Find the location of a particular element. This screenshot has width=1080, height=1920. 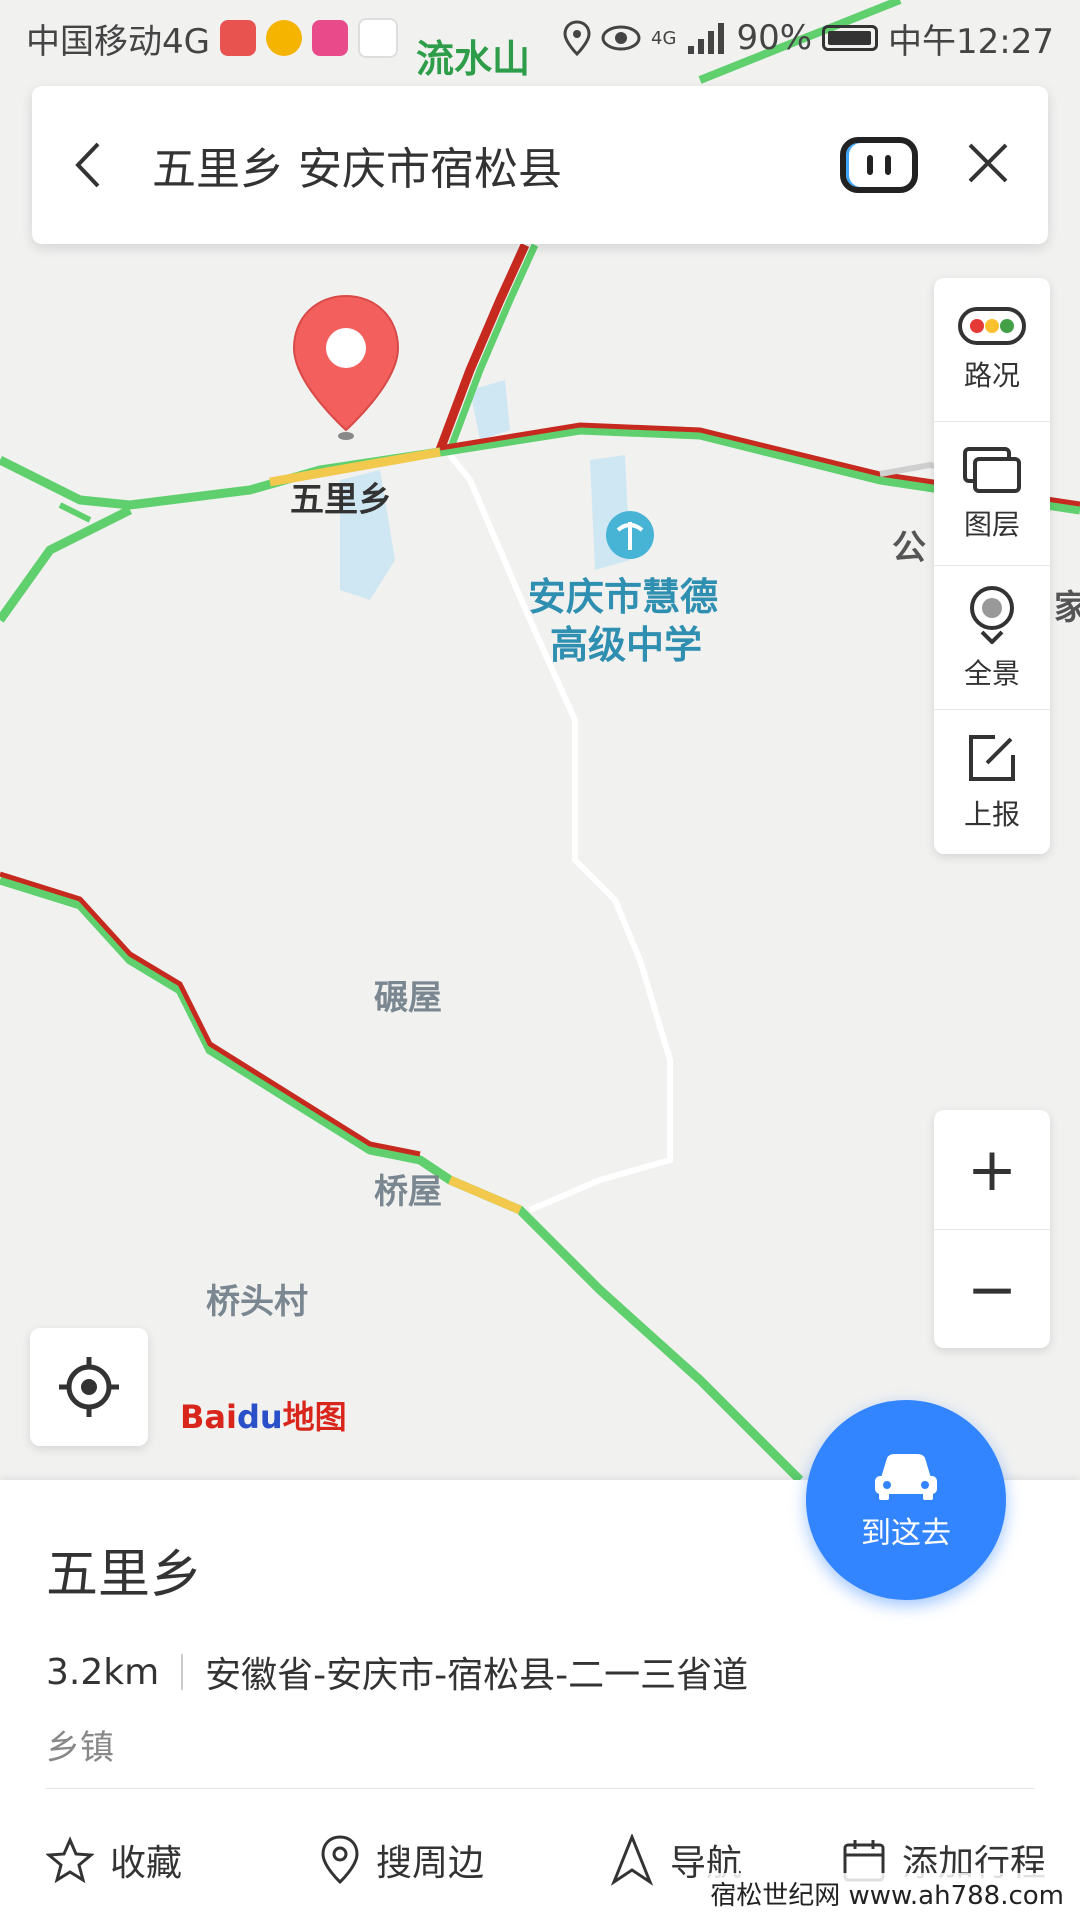

layers-icon is located at coordinates (992, 469).